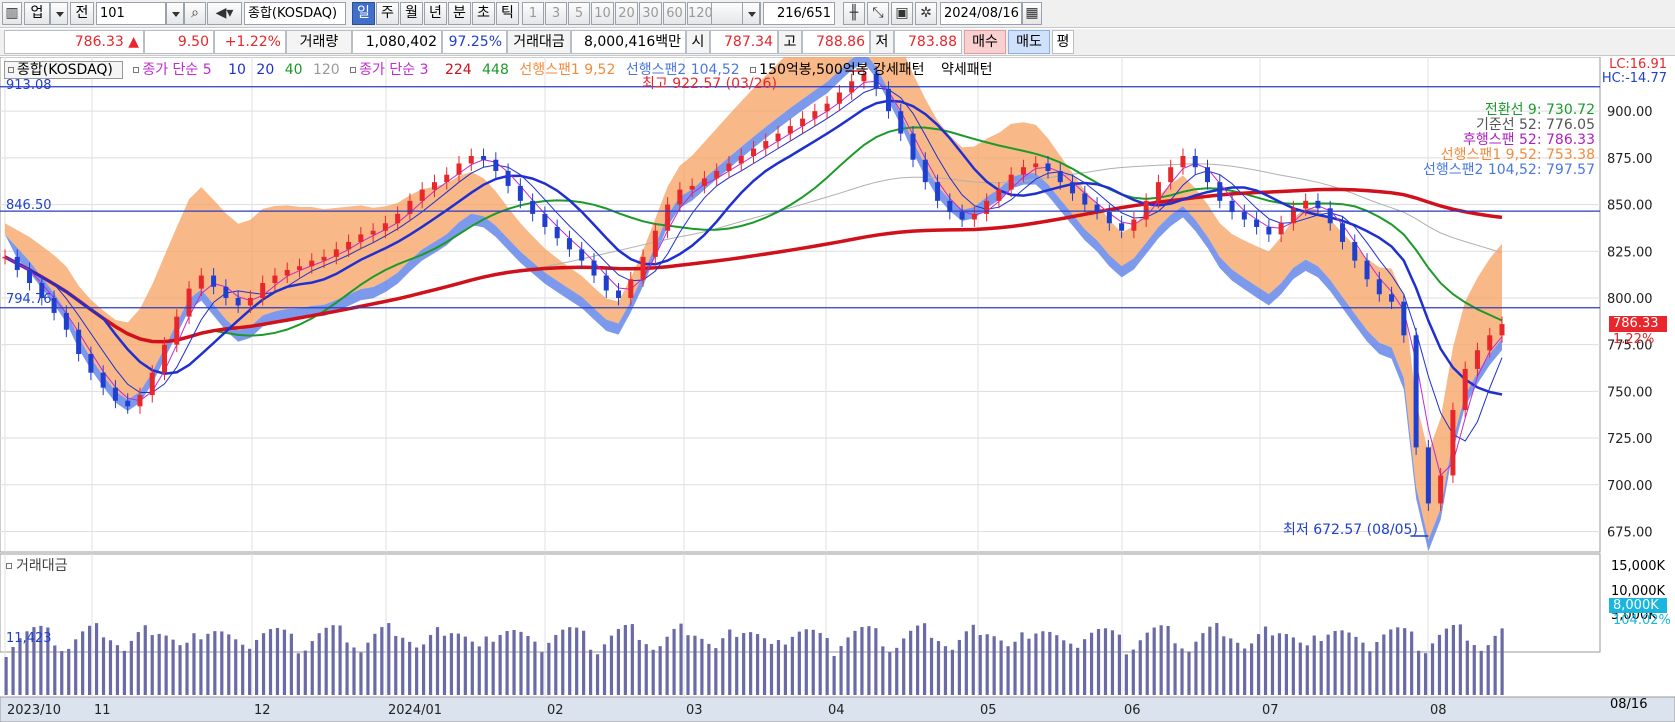 The height and width of the screenshot is (722, 1675). I want to click on eval-button: 평, so click(1063, 42).